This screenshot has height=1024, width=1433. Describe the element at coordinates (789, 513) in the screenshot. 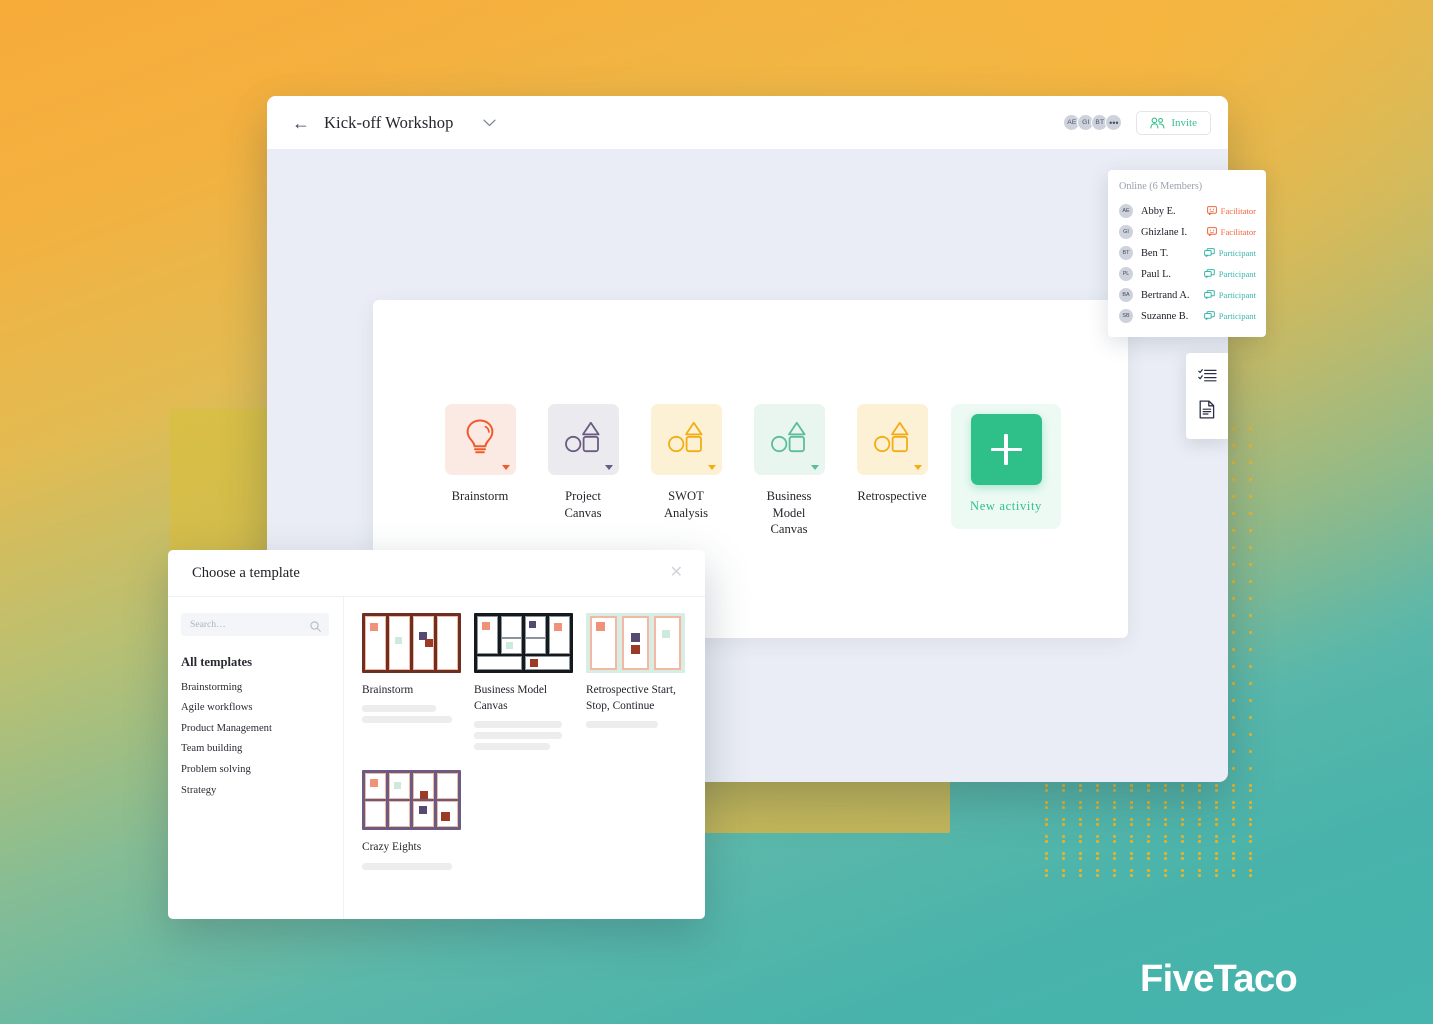

I see `activity-label: Business Model Canvas` at that location.